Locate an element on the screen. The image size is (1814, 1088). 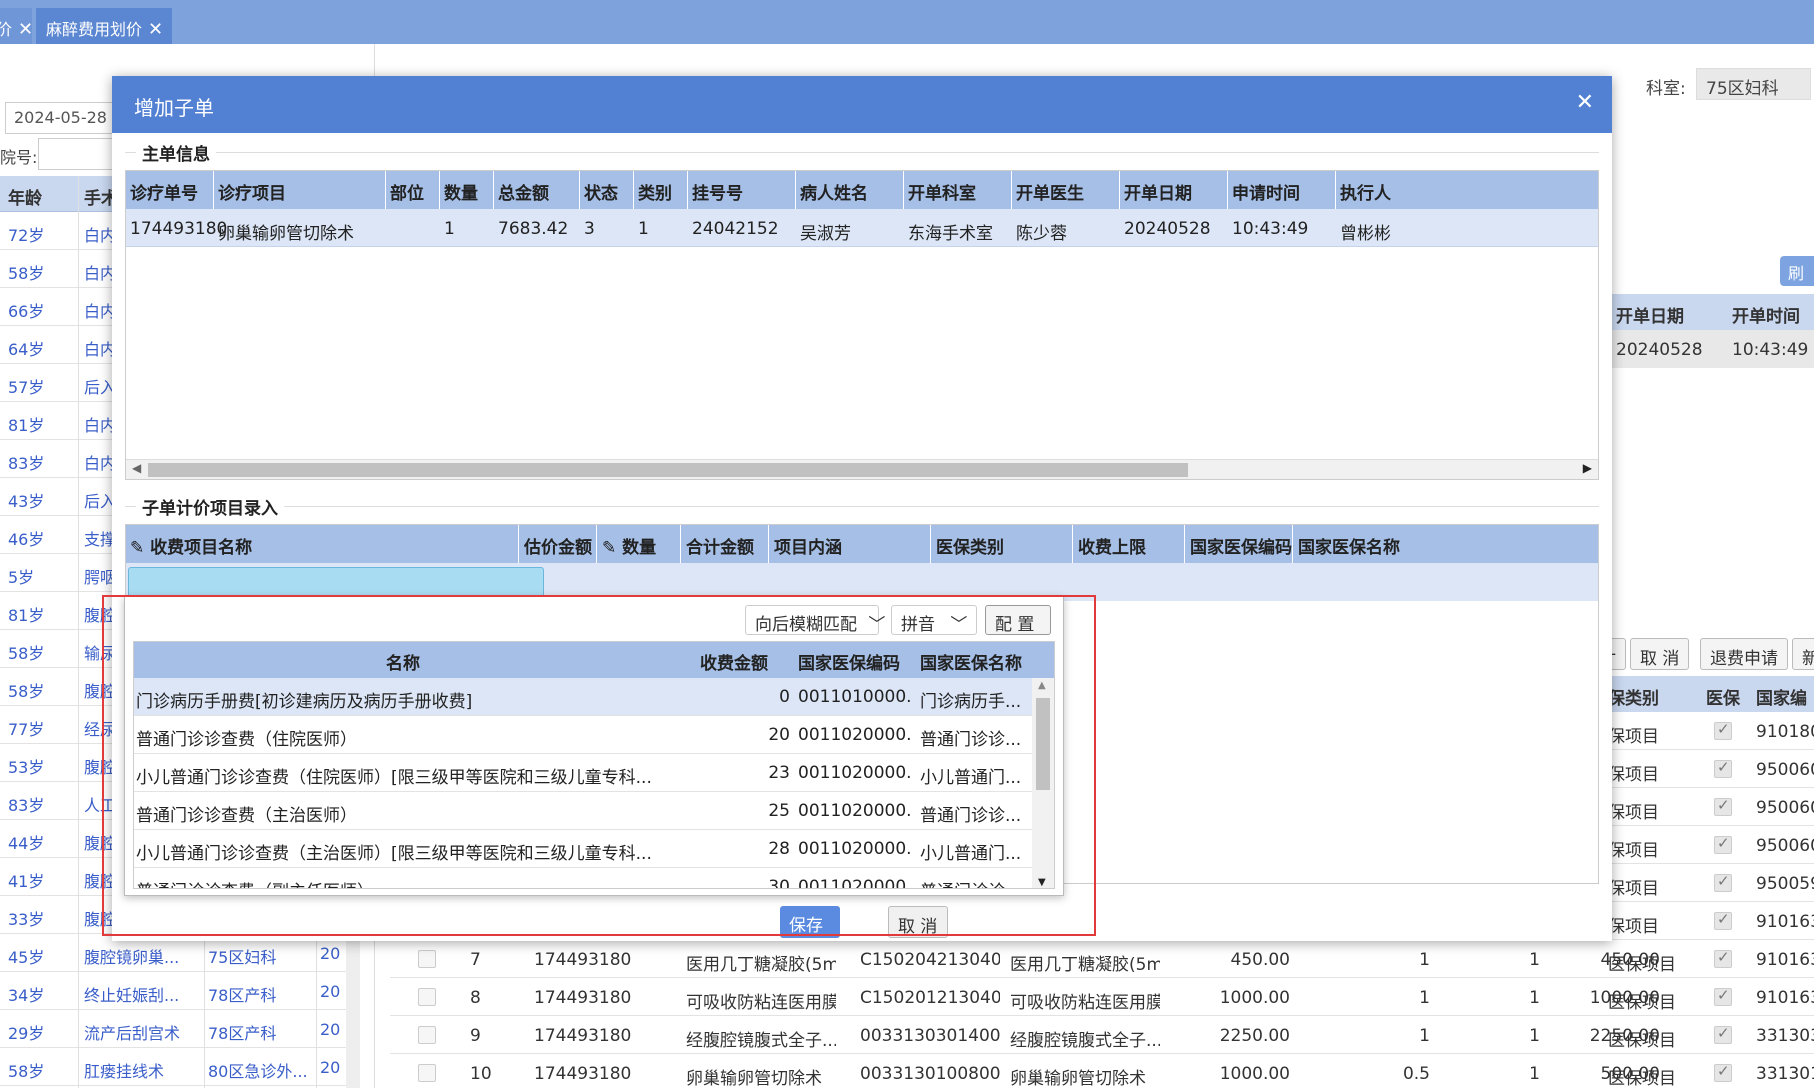
cell-age: 83岁 is located at coordinates (26, 463).